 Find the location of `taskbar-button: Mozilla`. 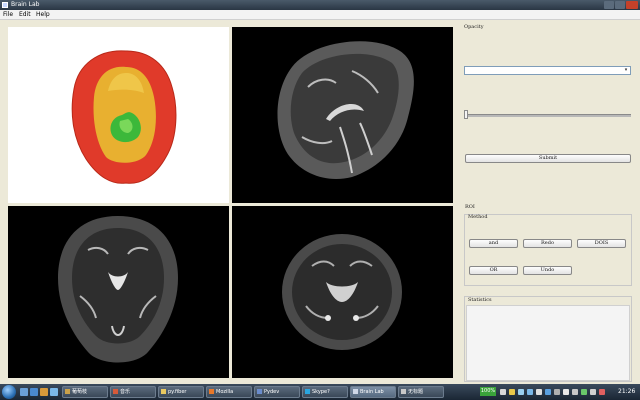

taskbar-button: Mozilla is located at coordinates (229, 392).